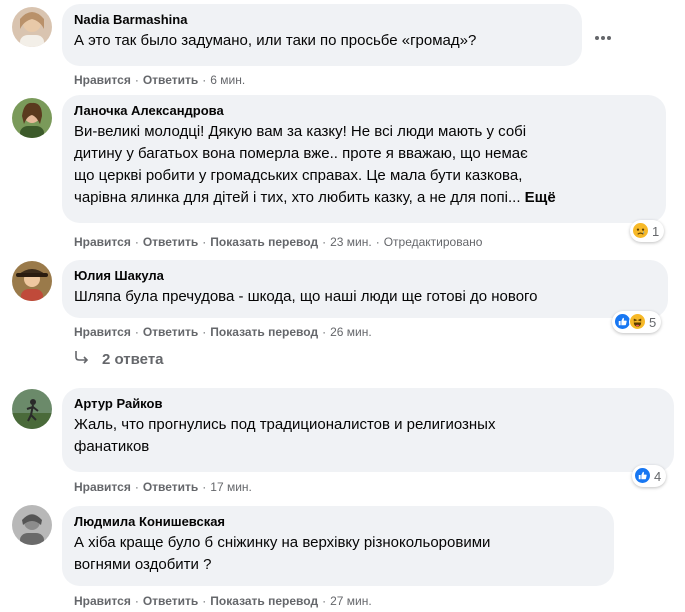 The image size is (685, 612). I want to click on comment-author: Артур Райков, so click(368, 404).